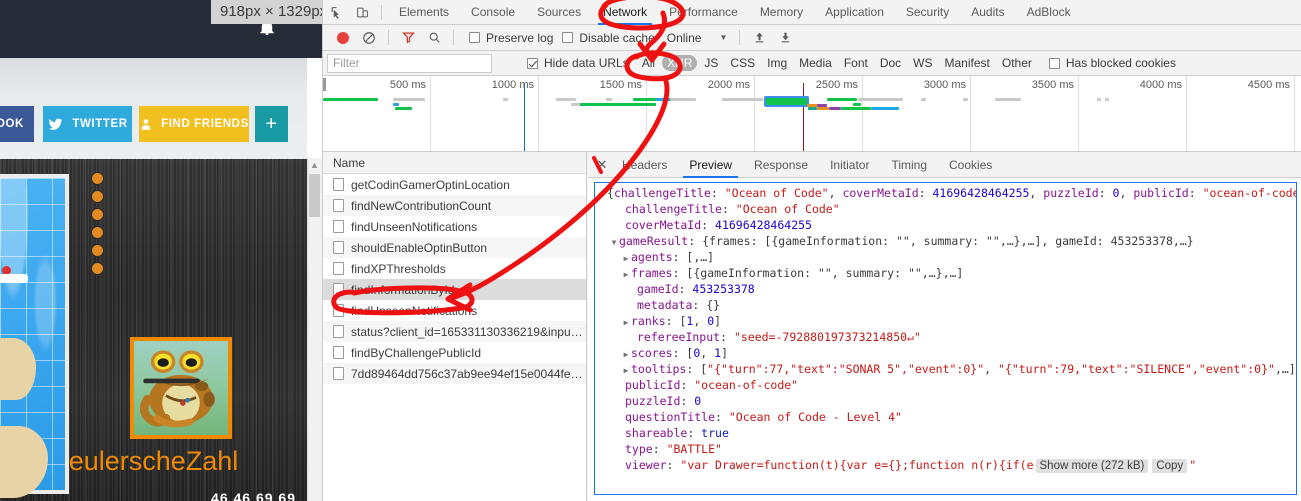  Describe the element at coordinates (927, 12) in the screenshot. I see `tab-security: Security` at that location.